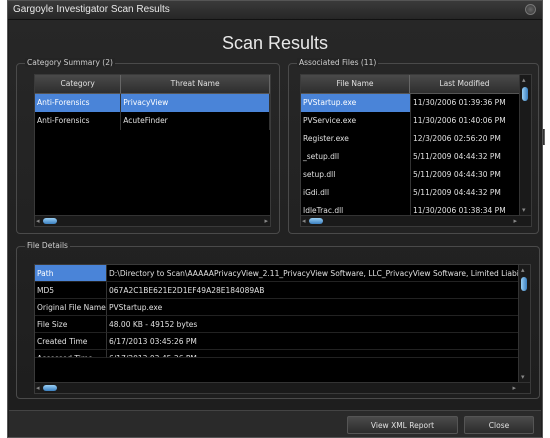  Describe the element at coordinates (78, 84) in the screenshot. I see `column-header-category: Category` at that location.